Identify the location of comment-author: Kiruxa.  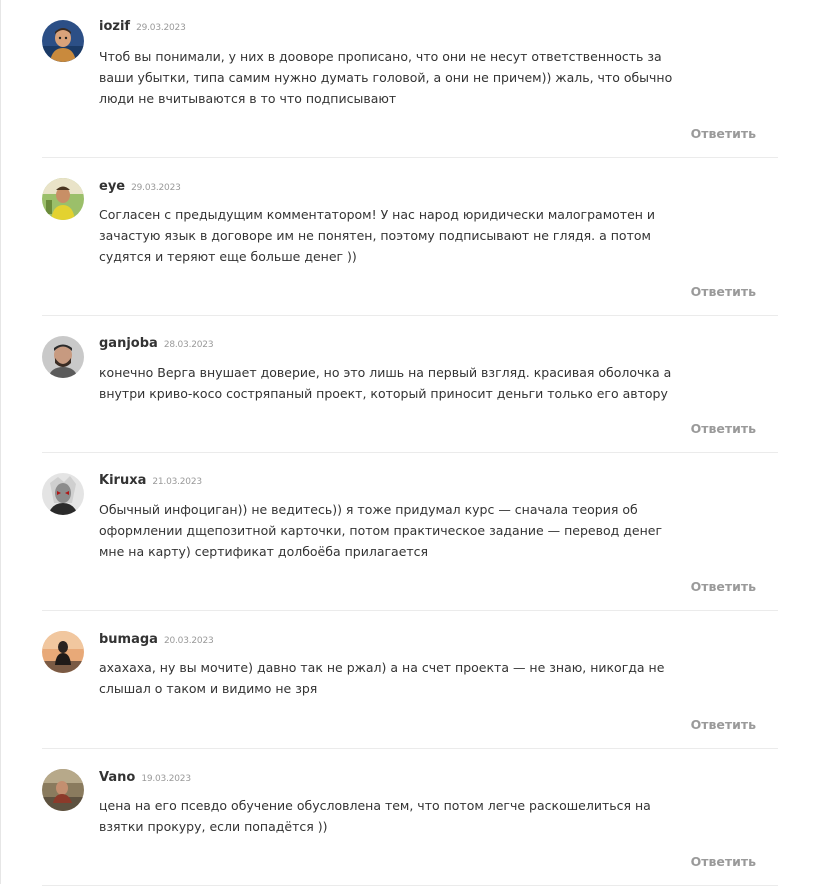
(122, 480).